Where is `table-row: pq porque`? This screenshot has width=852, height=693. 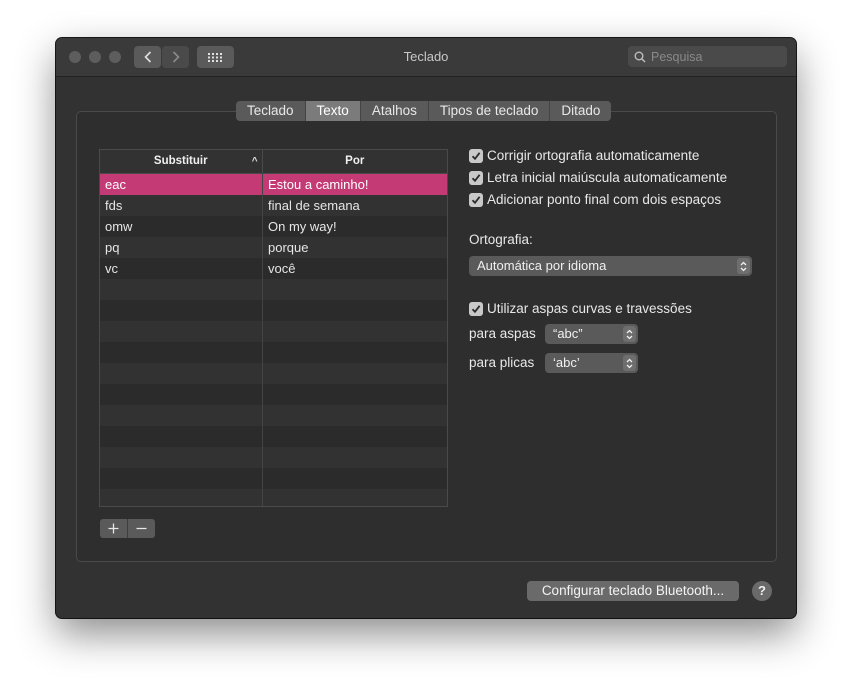
table-row: pq porque is located at coordinates (273, 247).